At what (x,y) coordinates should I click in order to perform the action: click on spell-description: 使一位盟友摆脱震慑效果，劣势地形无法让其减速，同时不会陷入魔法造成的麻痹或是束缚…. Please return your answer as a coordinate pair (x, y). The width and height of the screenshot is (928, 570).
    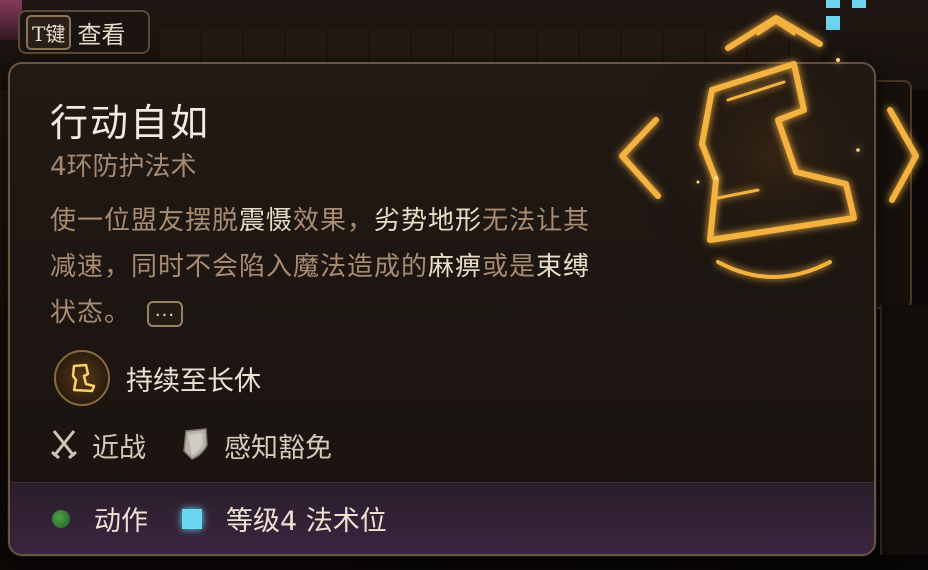
    Looking at the image, I should click on (330, 267).